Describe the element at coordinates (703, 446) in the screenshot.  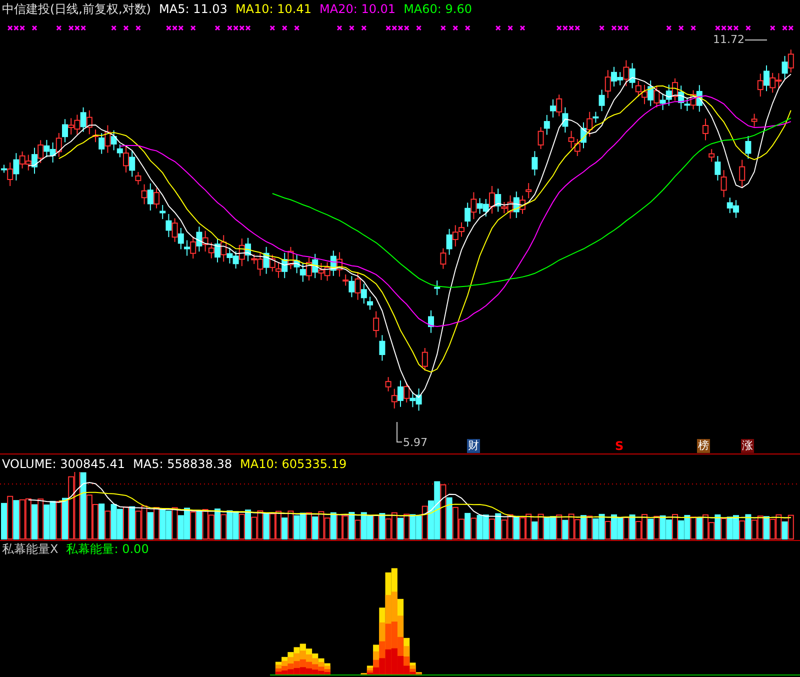
I see `event-marker: 榜` at that location.